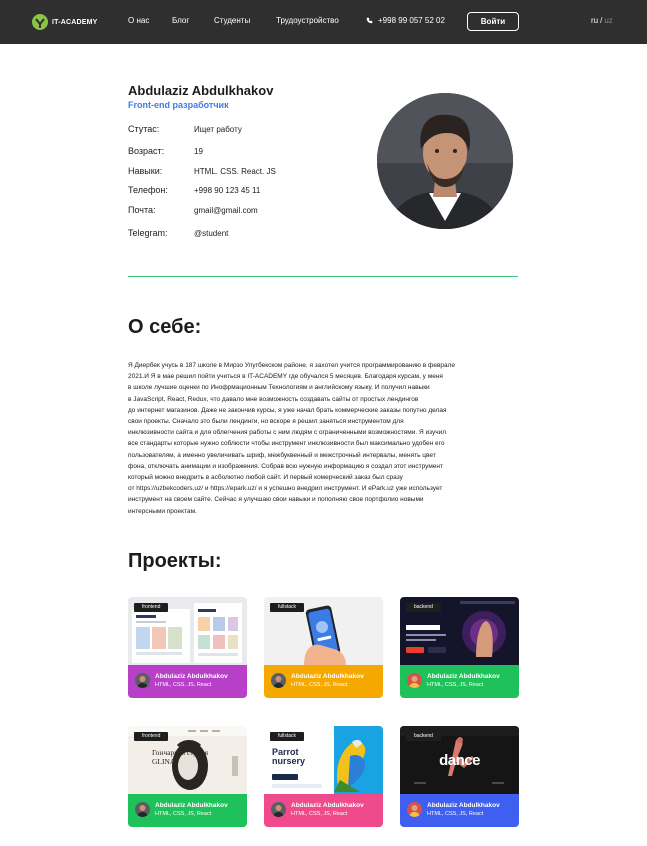 The width and height of the screenshot is (647, 846). What do you see at coordinates (178, 105) in the screenshot?
I see `student-role: Front-end разработчик` at bounding box center [178, 105].